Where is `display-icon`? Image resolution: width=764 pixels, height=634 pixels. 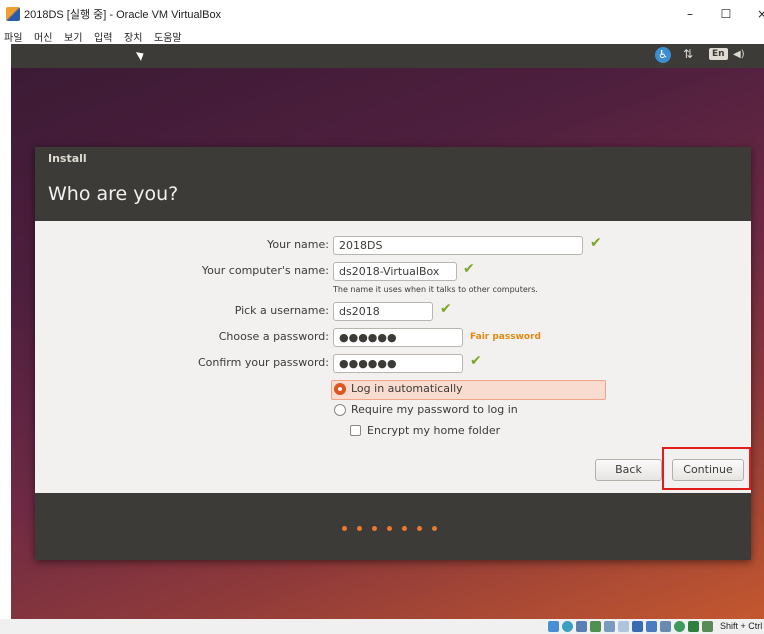 display-icon is located at coordinates (637, 626).